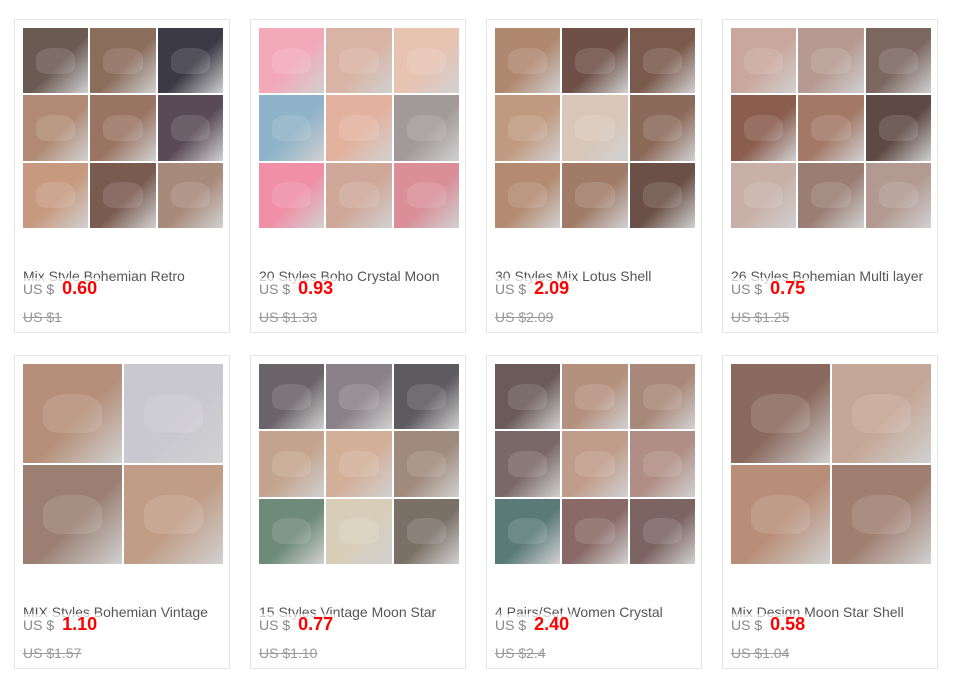 The width and height of the screenshot is (958, 688). I want to click on sale-price: 0.58, so click(788, 624).